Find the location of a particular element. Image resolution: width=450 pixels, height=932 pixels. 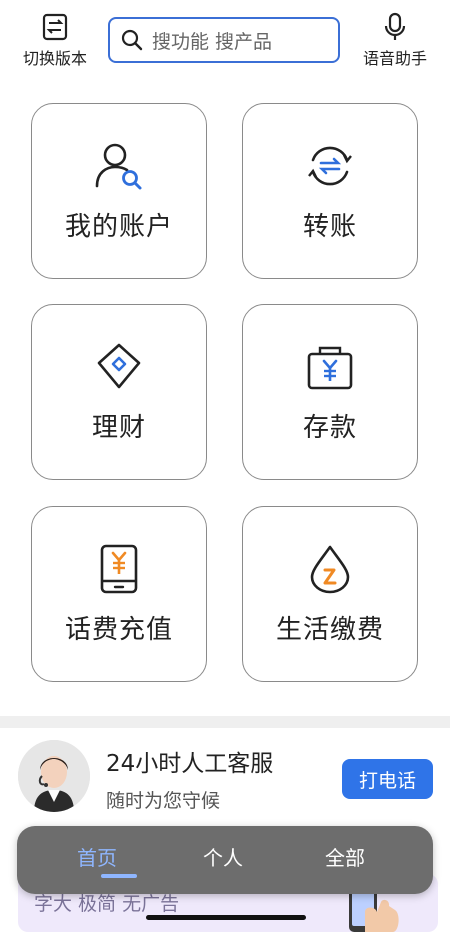

nav-all: 全部 is located at coordinates (345, 856).